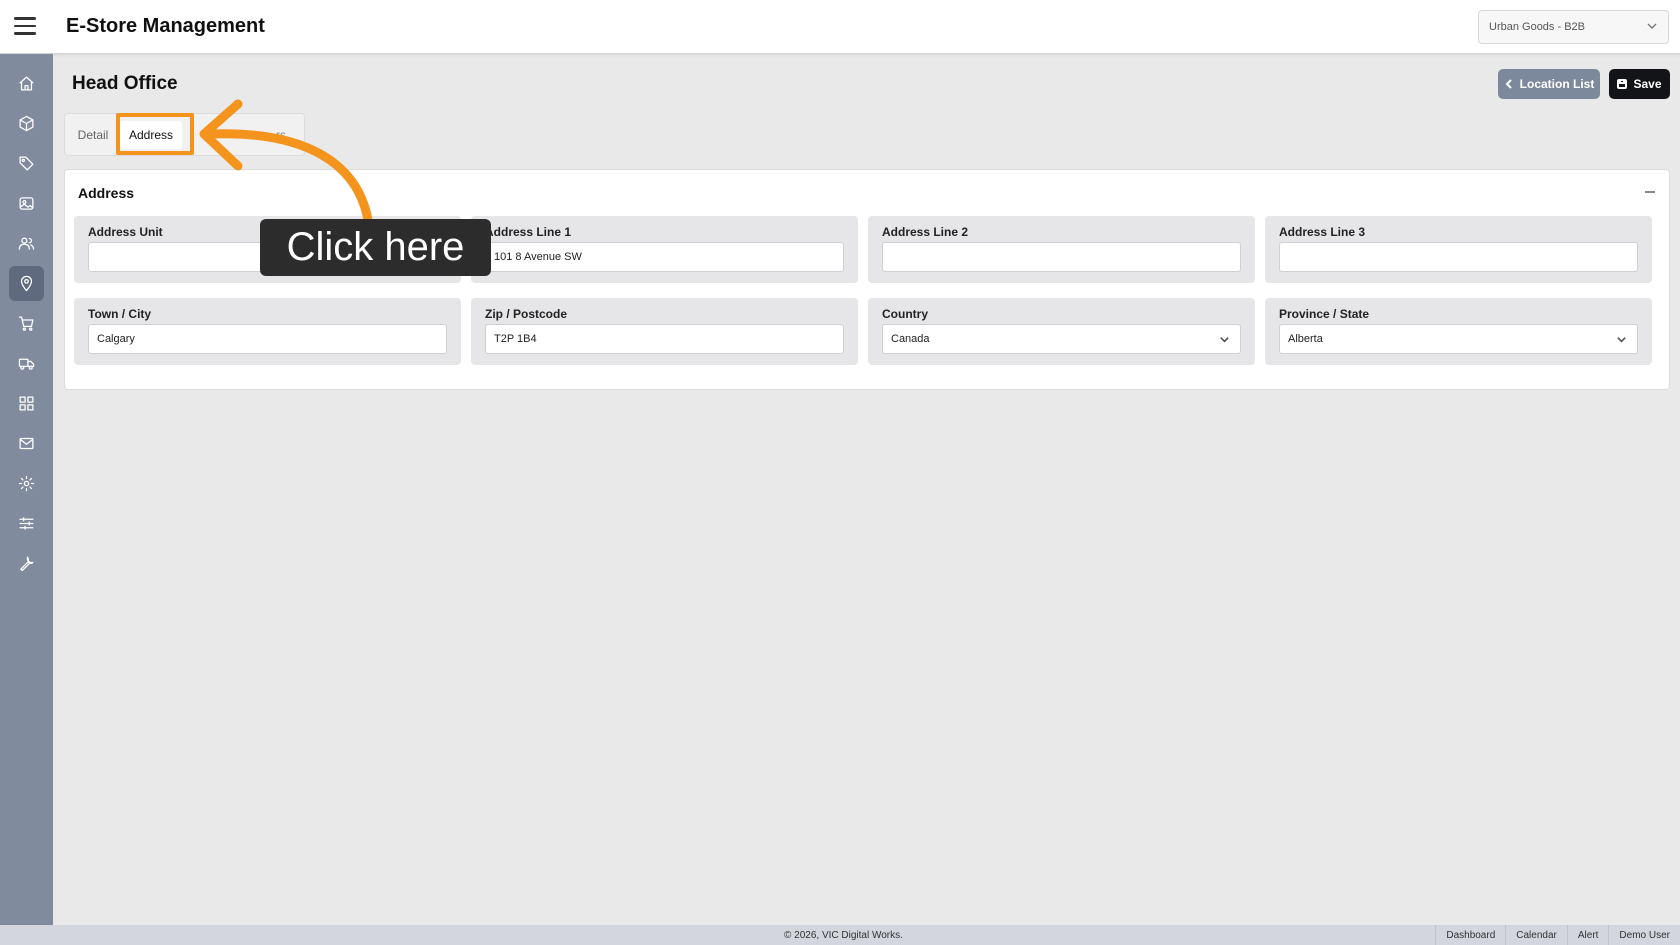 This screenshot has height=945, width=1680. I want to click on footer-link-demo-user: Demo User, so click(1644, 935).